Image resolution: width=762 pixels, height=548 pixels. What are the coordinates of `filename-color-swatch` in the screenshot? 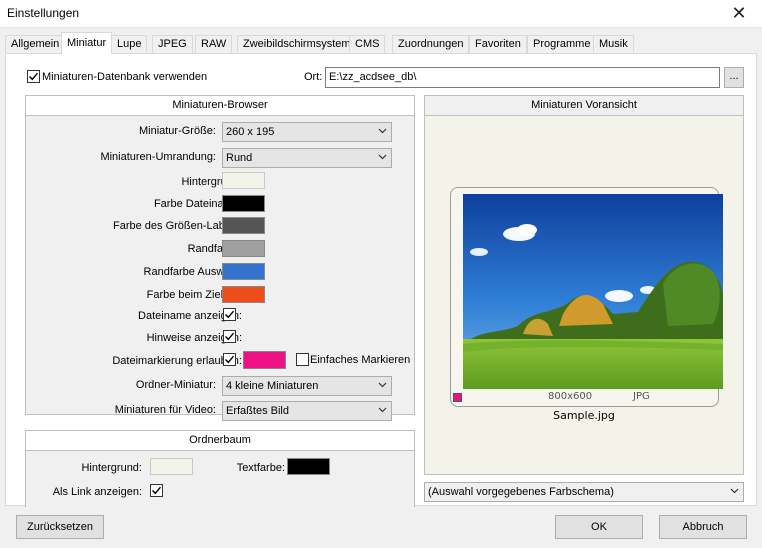 It's located at (243, 203).